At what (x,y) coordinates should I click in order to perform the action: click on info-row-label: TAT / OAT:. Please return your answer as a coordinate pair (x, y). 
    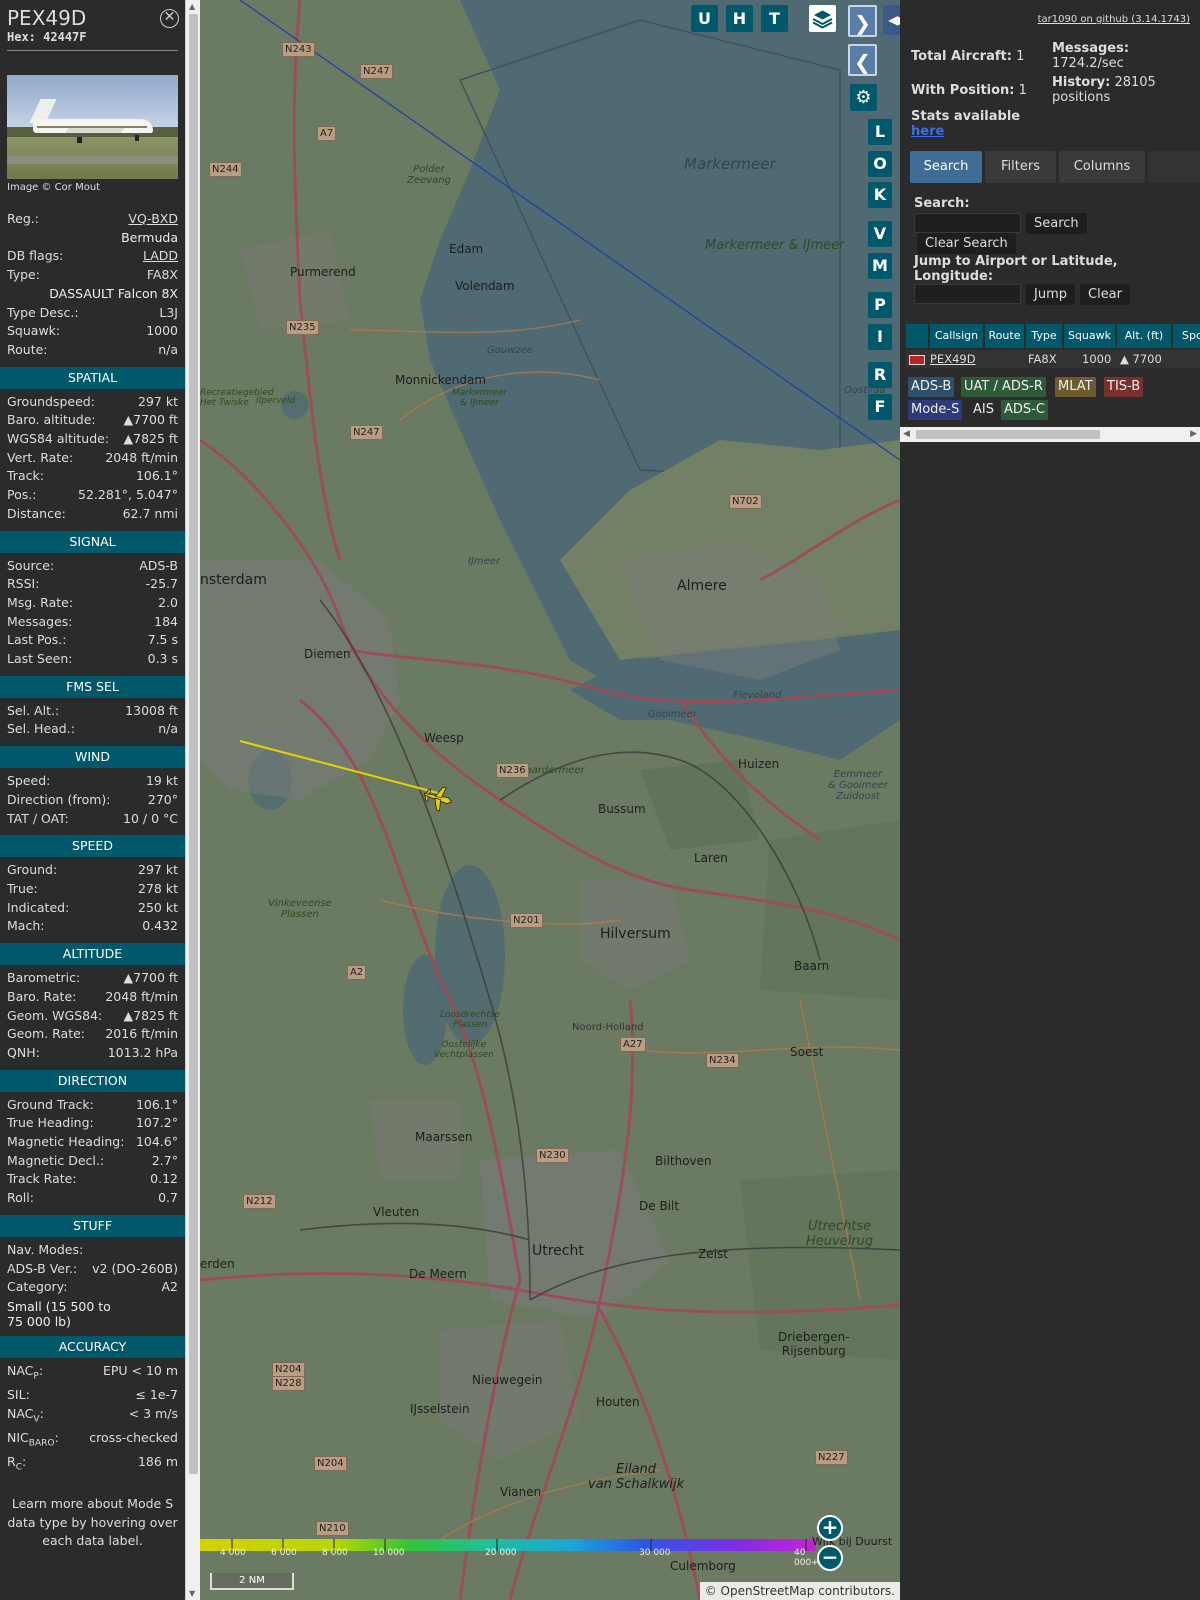
    Looking at the image, I should click on (38, 819).